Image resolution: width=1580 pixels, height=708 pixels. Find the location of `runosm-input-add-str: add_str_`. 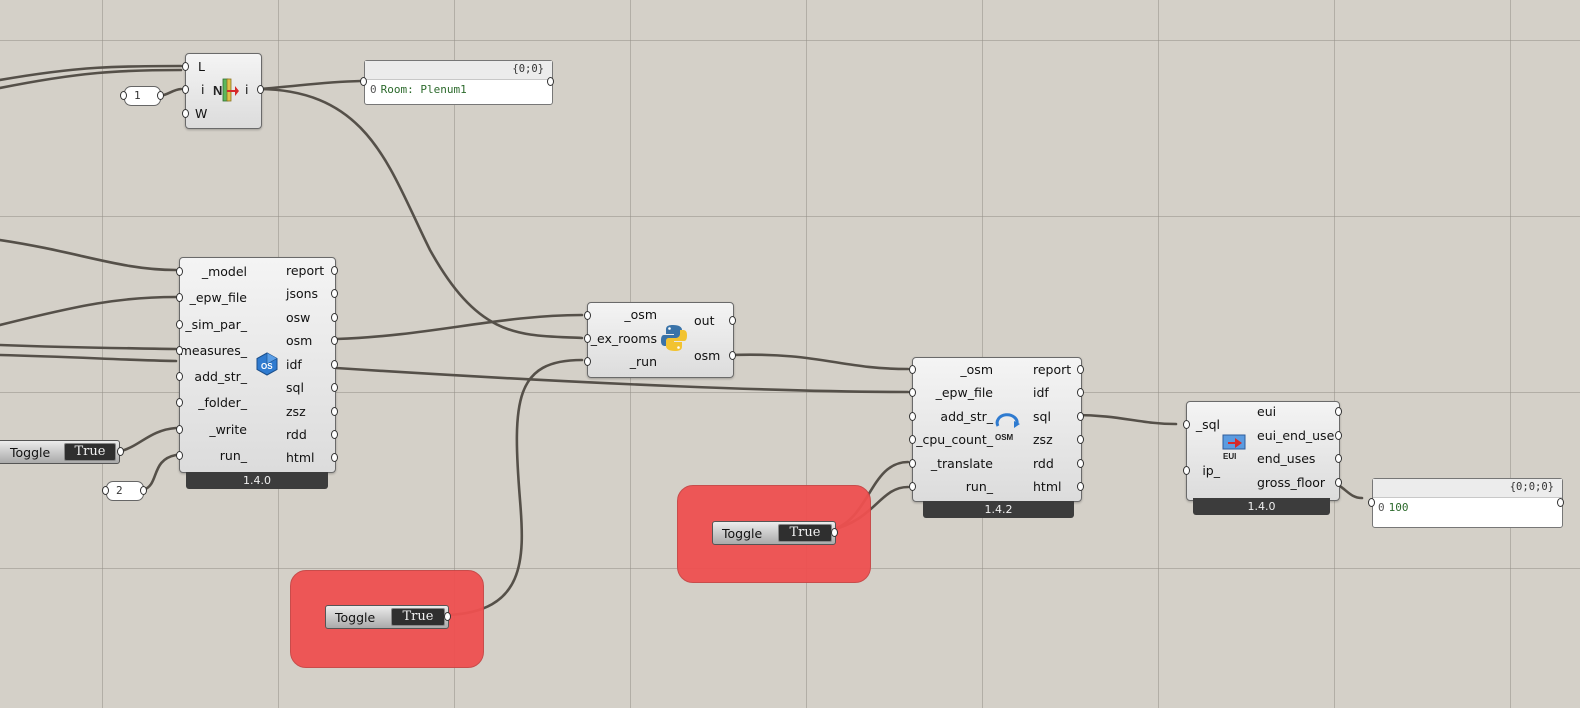

runosm-input-add-str: add_str_ is located at coordinates (966, 416).